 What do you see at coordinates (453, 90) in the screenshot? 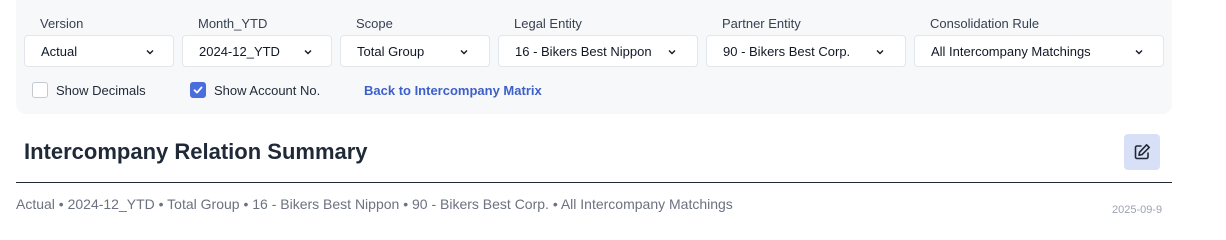
I see `back-to-matrix-link: Back to Intercompany Matrix` at bounding box center [453, 90].